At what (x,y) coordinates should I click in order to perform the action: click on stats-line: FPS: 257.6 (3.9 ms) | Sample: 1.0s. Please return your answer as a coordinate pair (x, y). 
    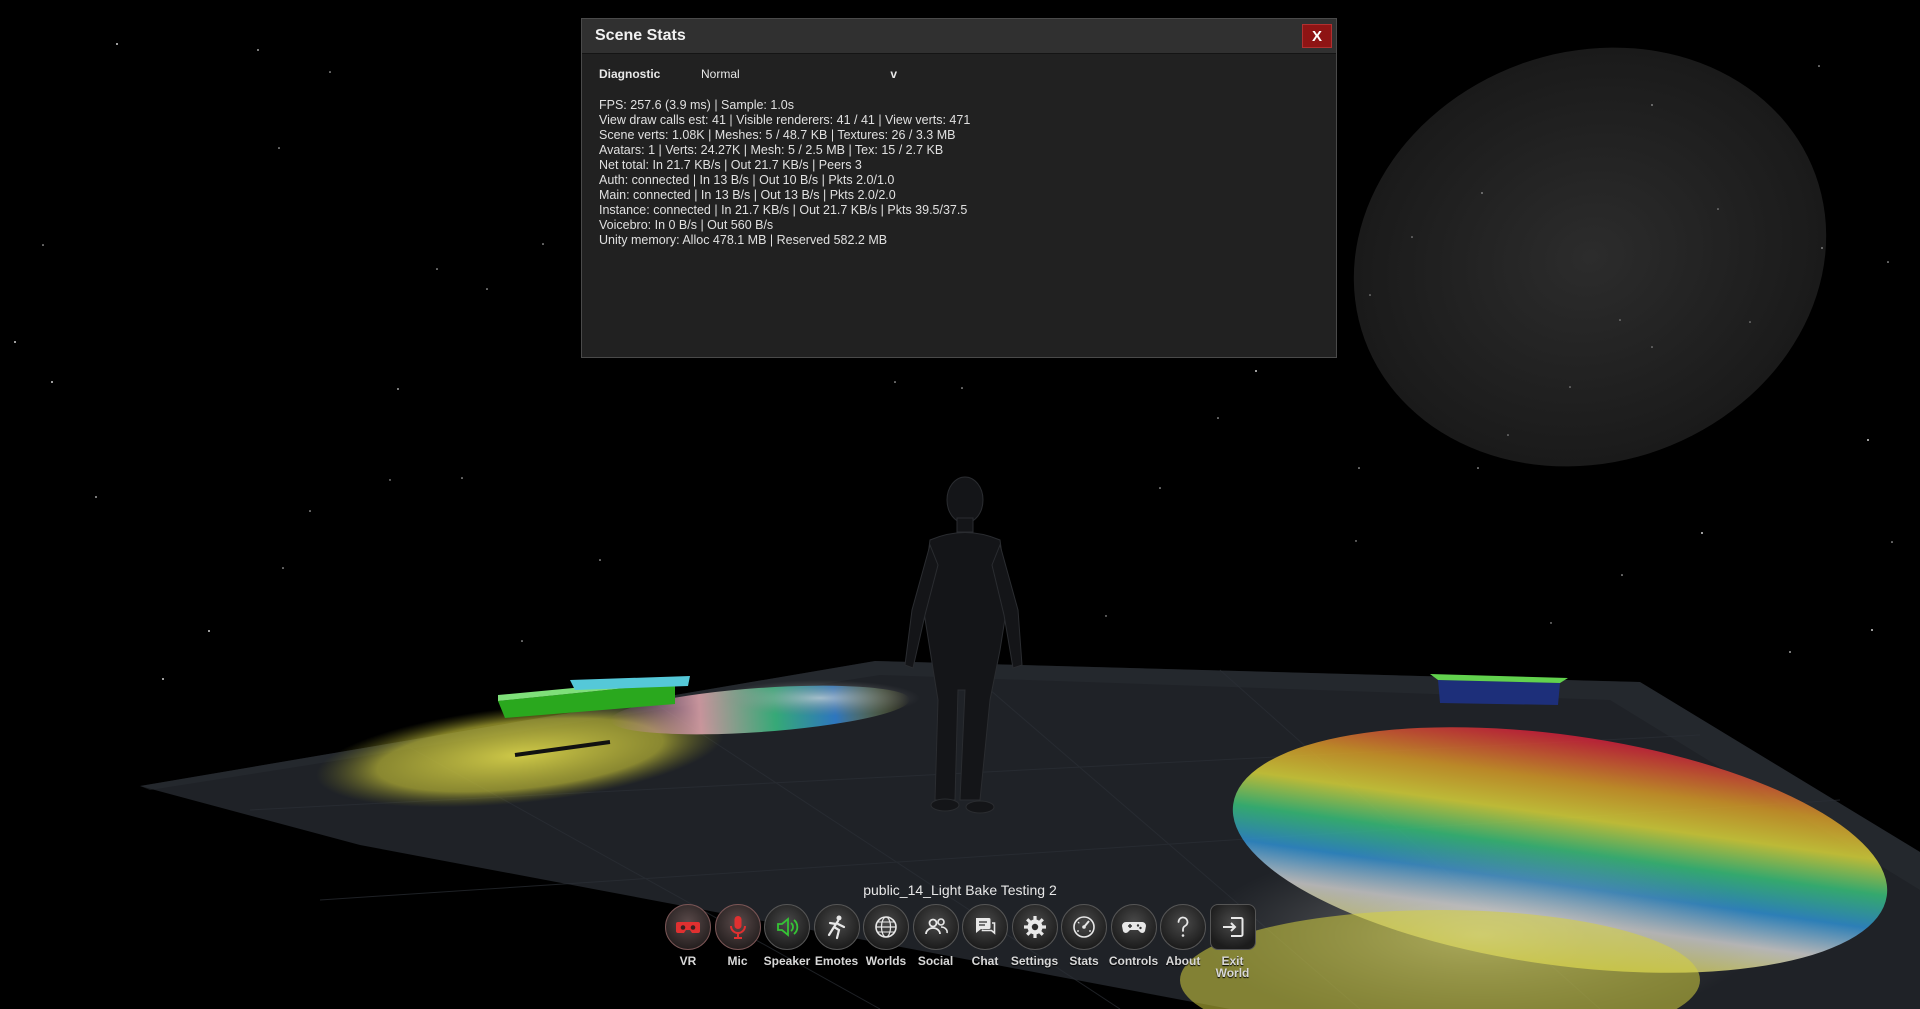
    Looking at the image, I should click on (696, 105).